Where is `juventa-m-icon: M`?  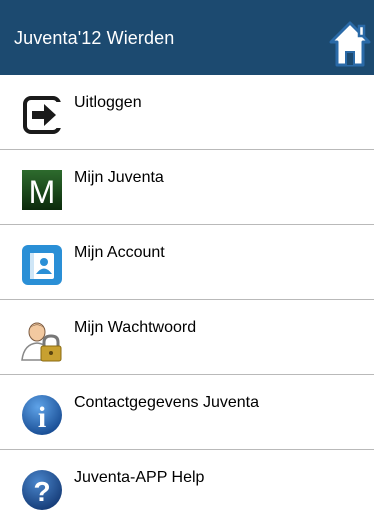
juventa-m-icon: M is located at coordinates (42, 190).